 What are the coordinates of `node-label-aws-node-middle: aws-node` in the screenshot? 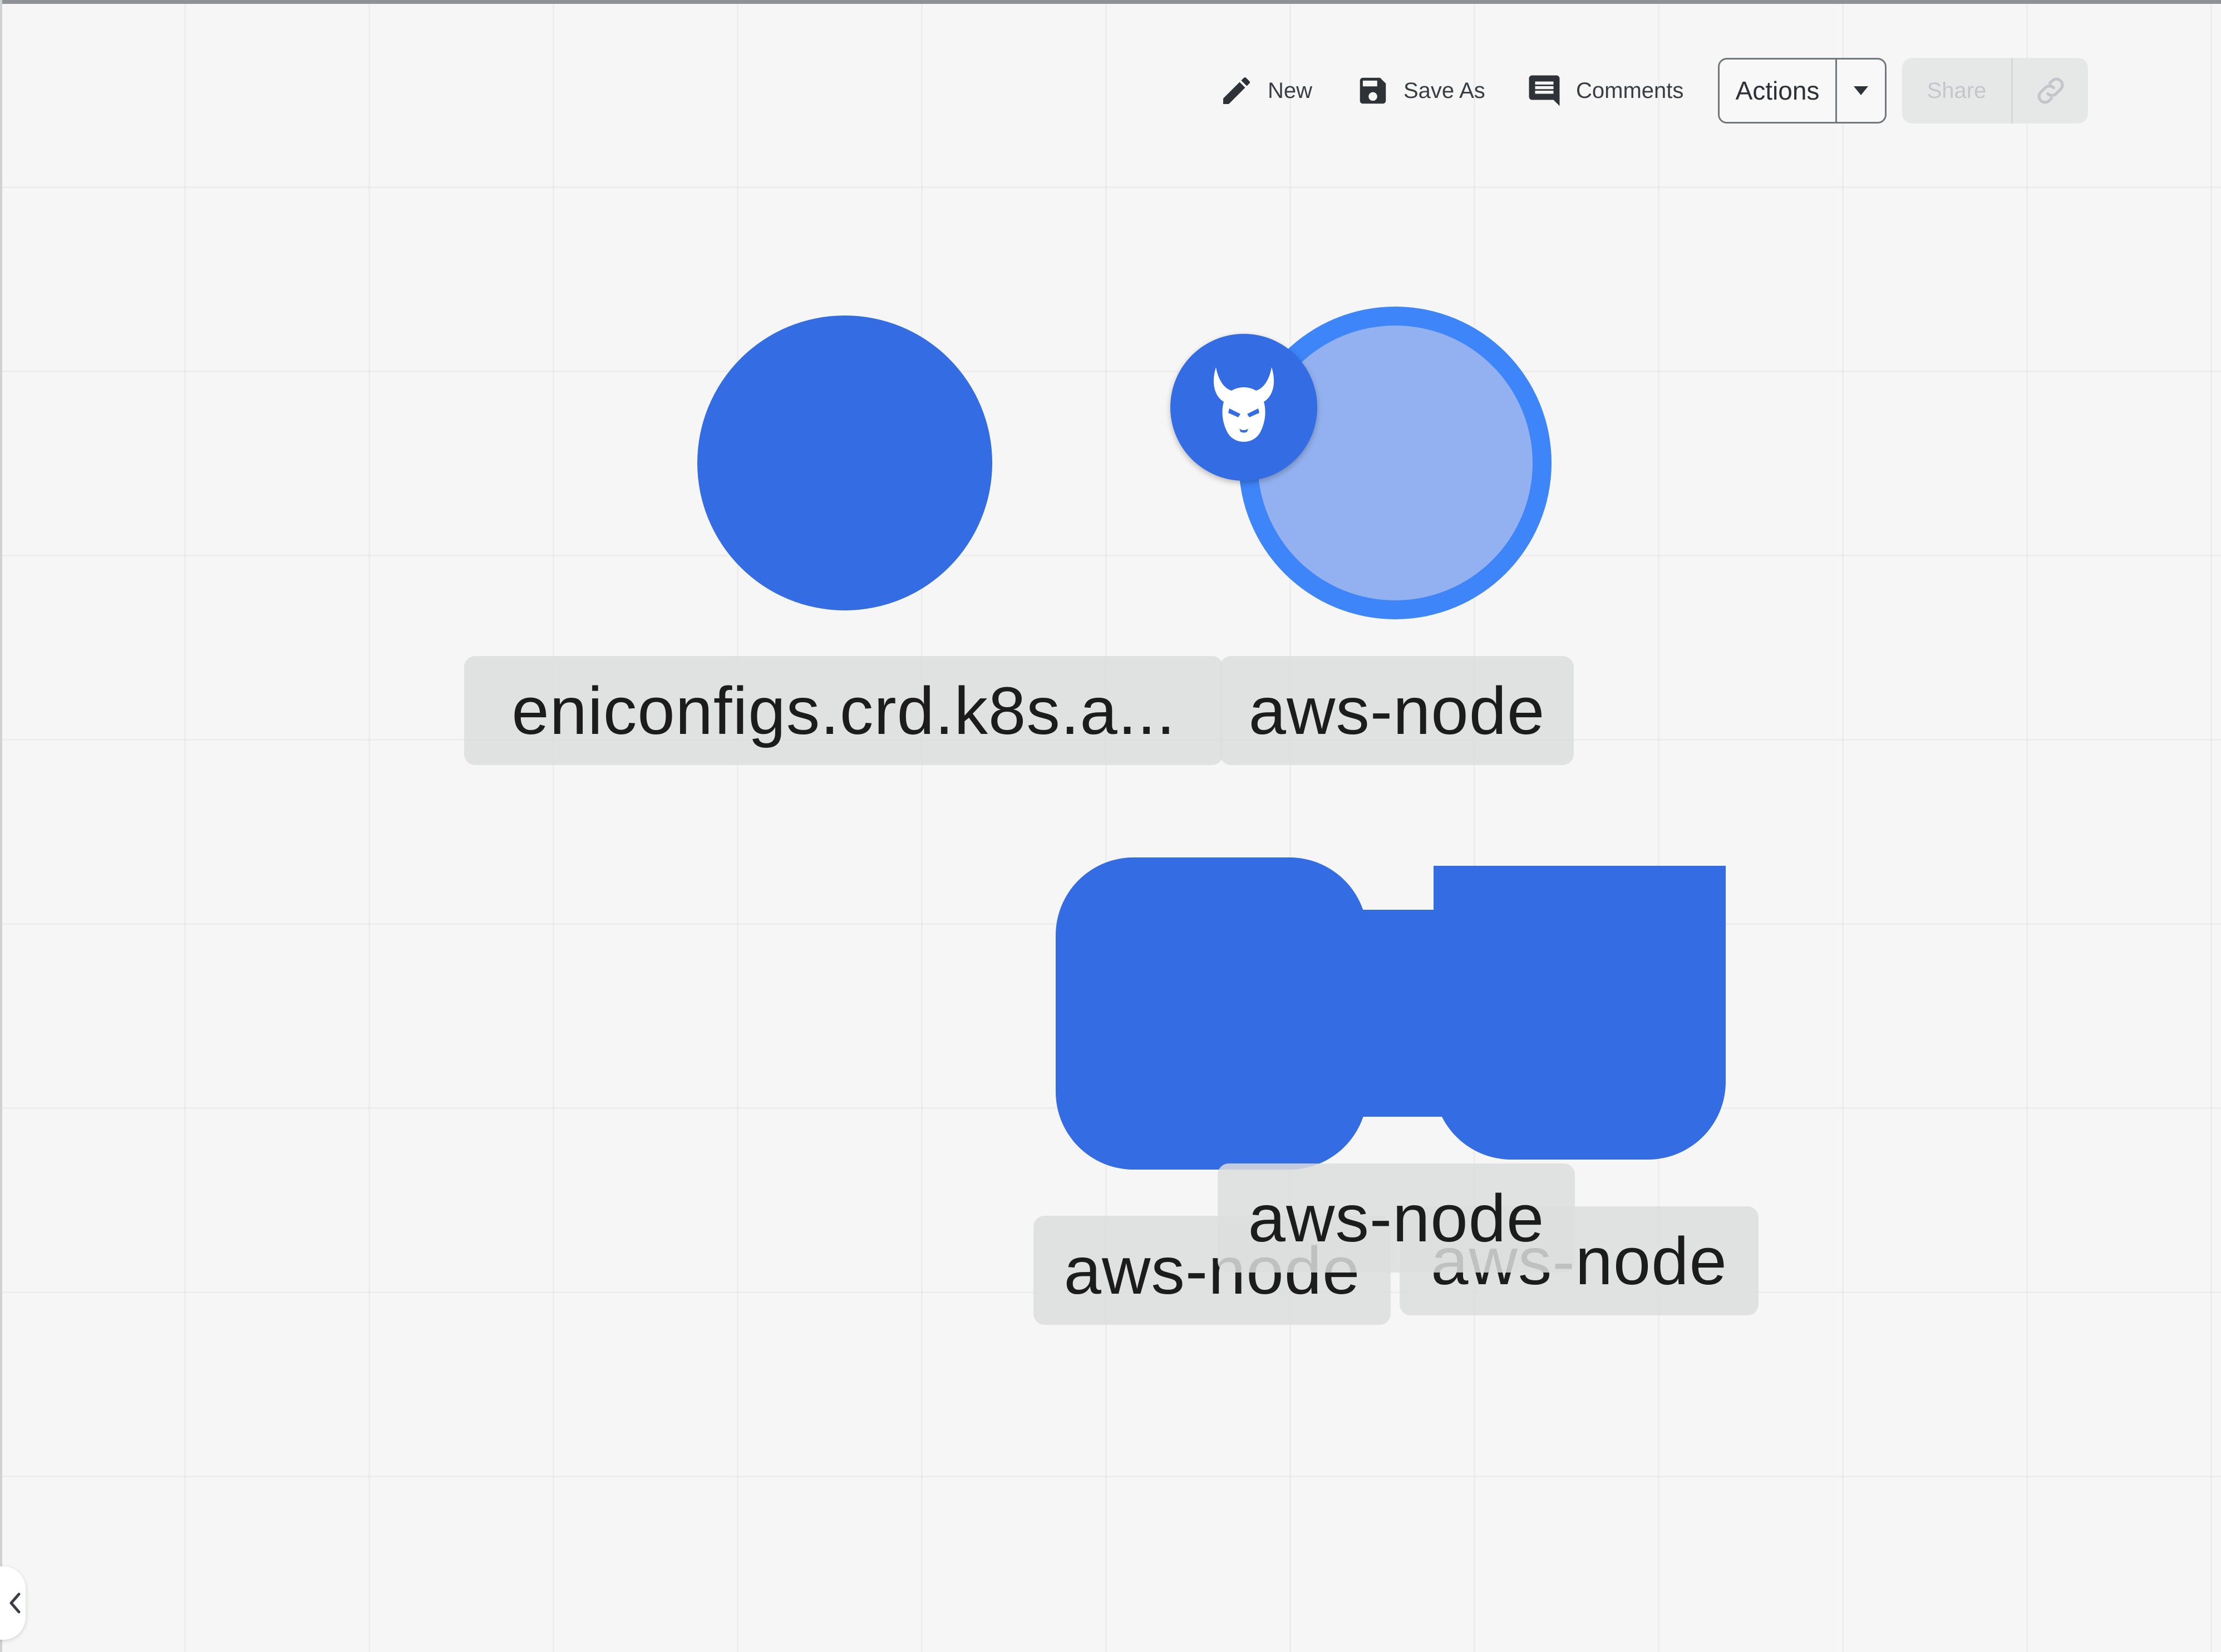 It's located at (1396, 1218).